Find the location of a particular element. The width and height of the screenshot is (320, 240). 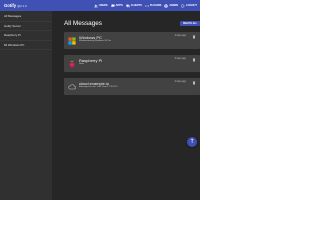

nav-clients-button: CLIENTS is located at coordinates (134, 6).